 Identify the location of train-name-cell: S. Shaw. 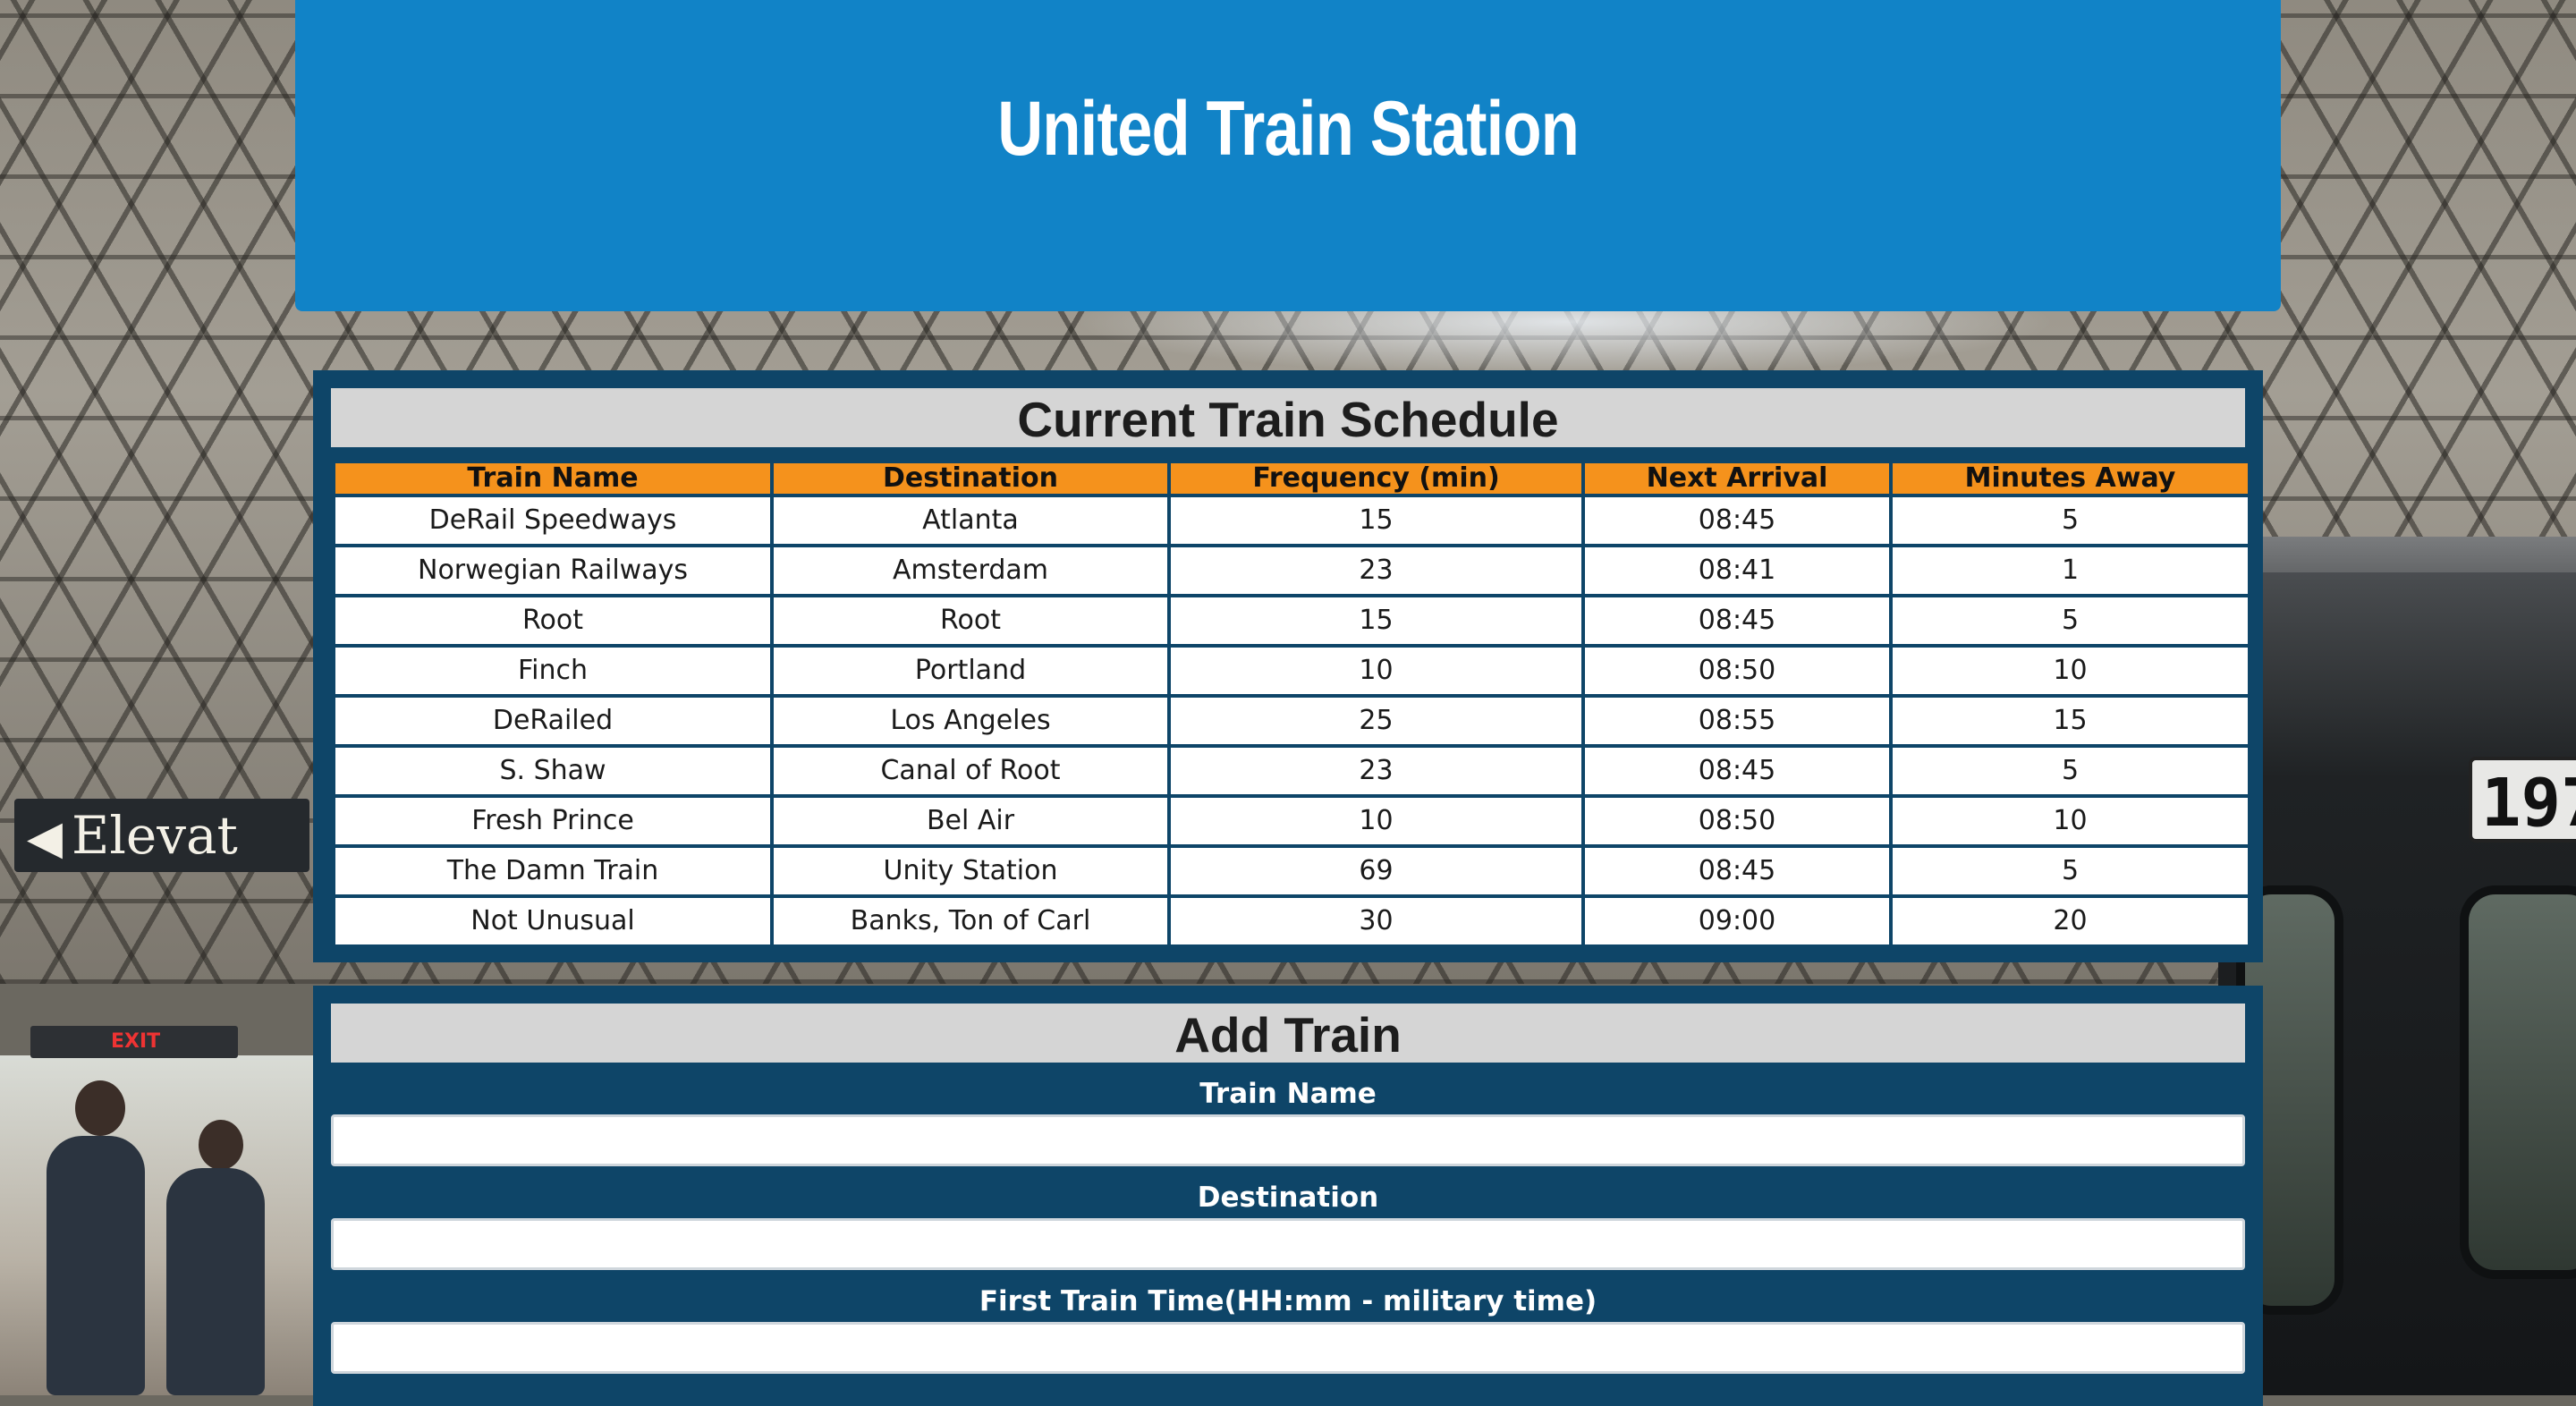
(554, 771).